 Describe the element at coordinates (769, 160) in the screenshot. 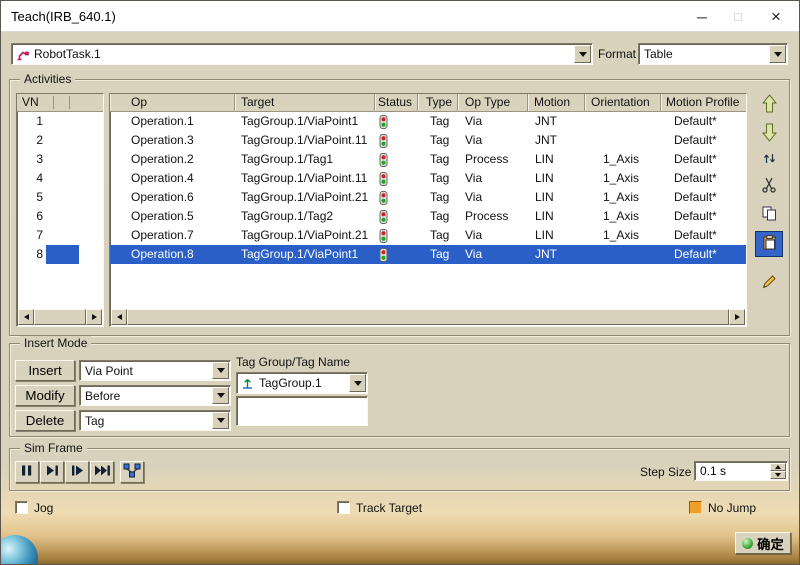

I see `reverse-order-button` at that location.